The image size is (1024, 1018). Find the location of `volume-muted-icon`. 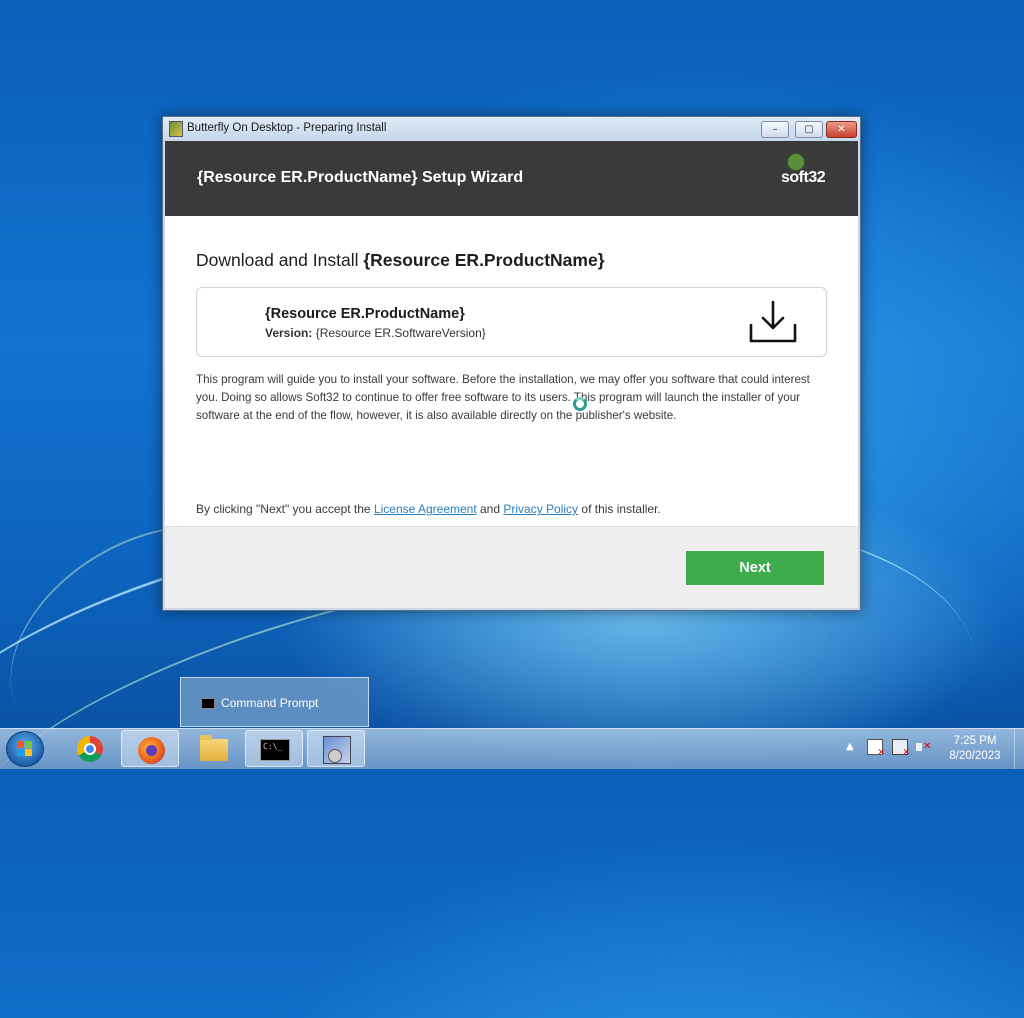

volume-muted-icon is located at coordinates (923, 747).